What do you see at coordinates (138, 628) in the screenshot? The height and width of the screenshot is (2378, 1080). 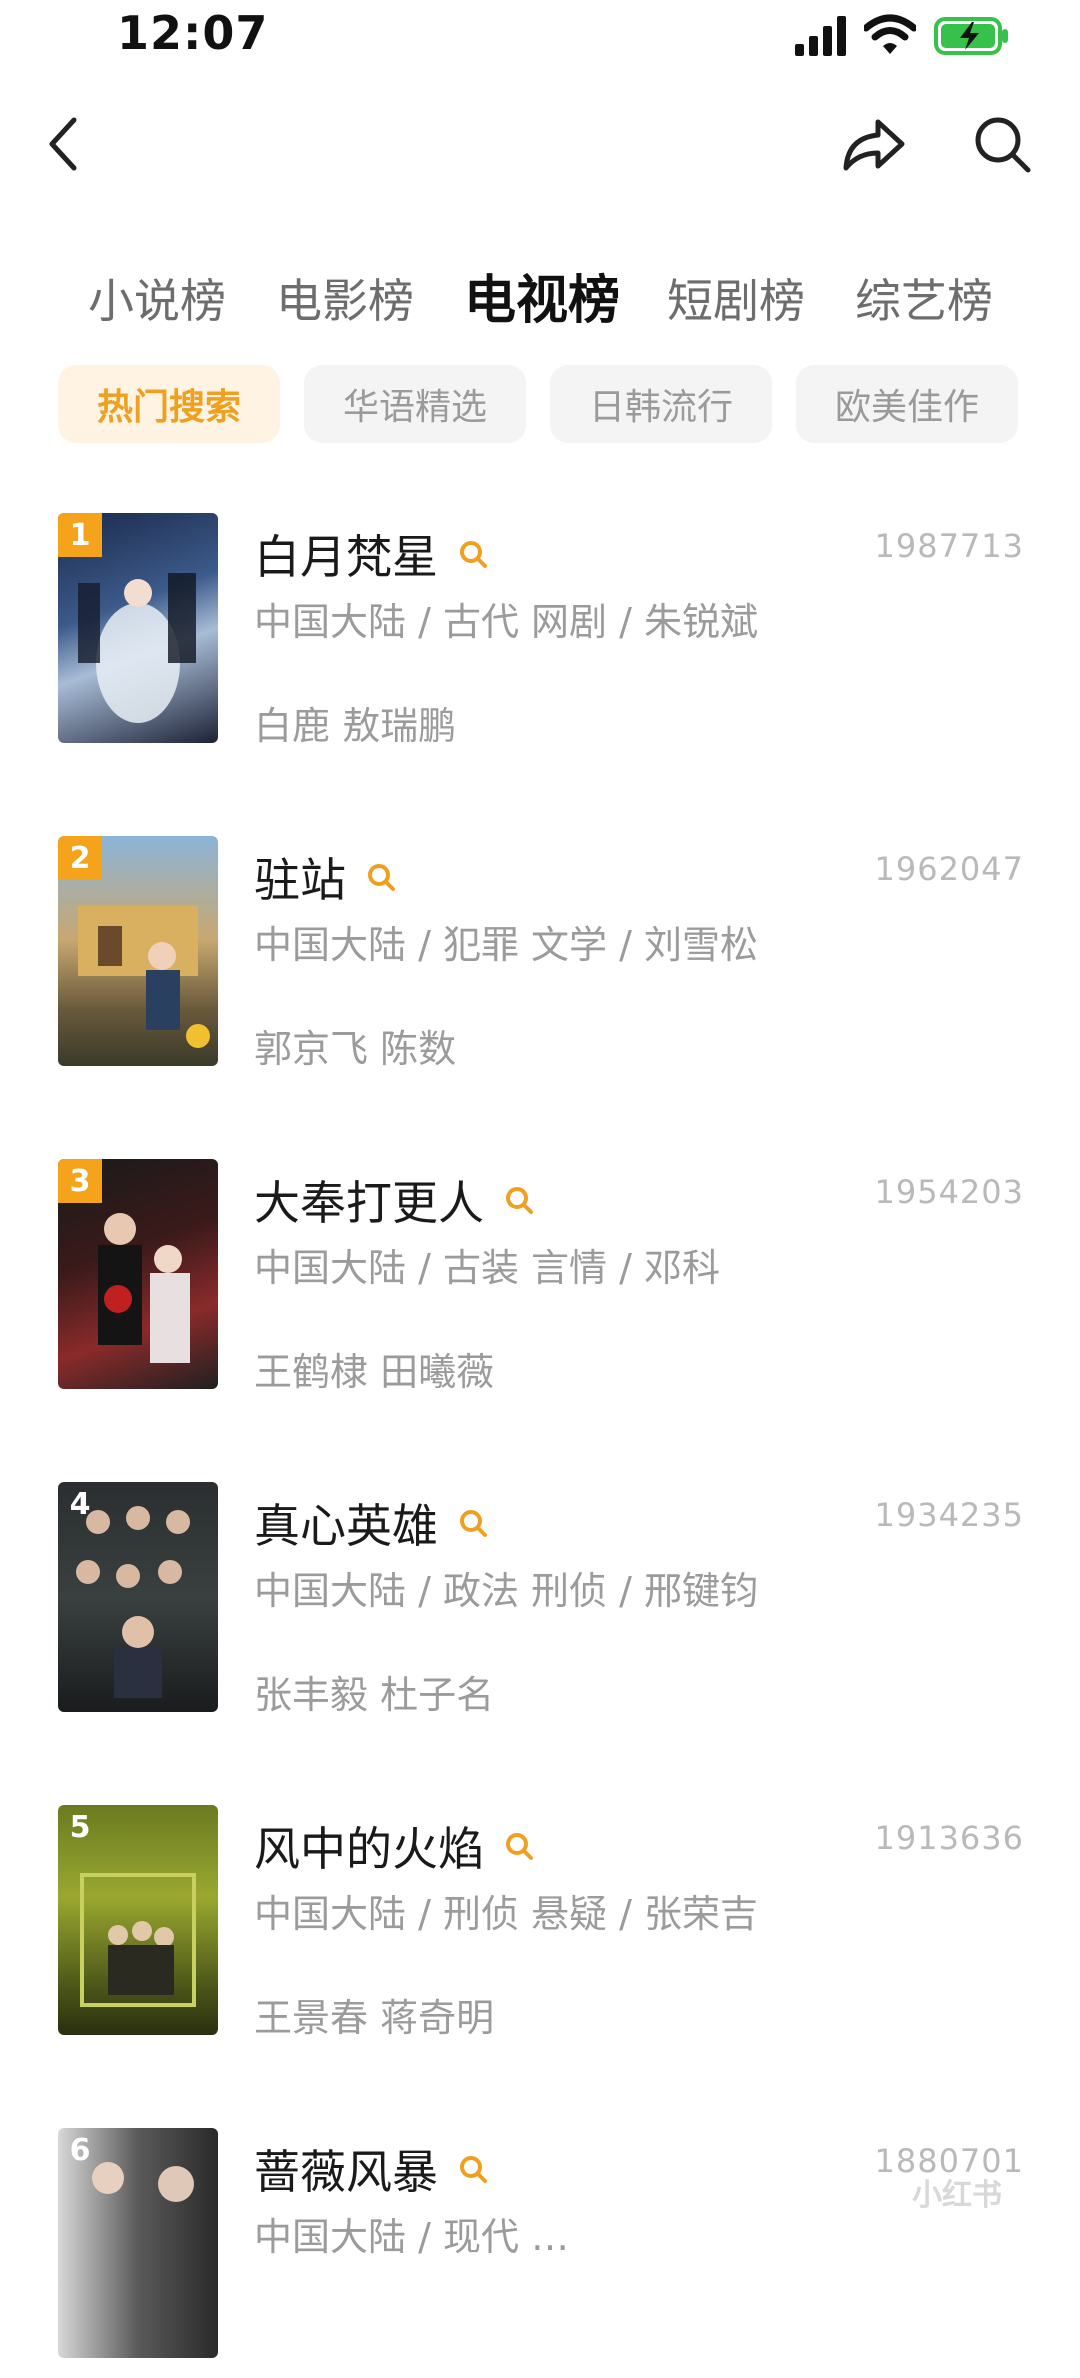 I see `poster-image: 1` at bounding box center [138, 628].